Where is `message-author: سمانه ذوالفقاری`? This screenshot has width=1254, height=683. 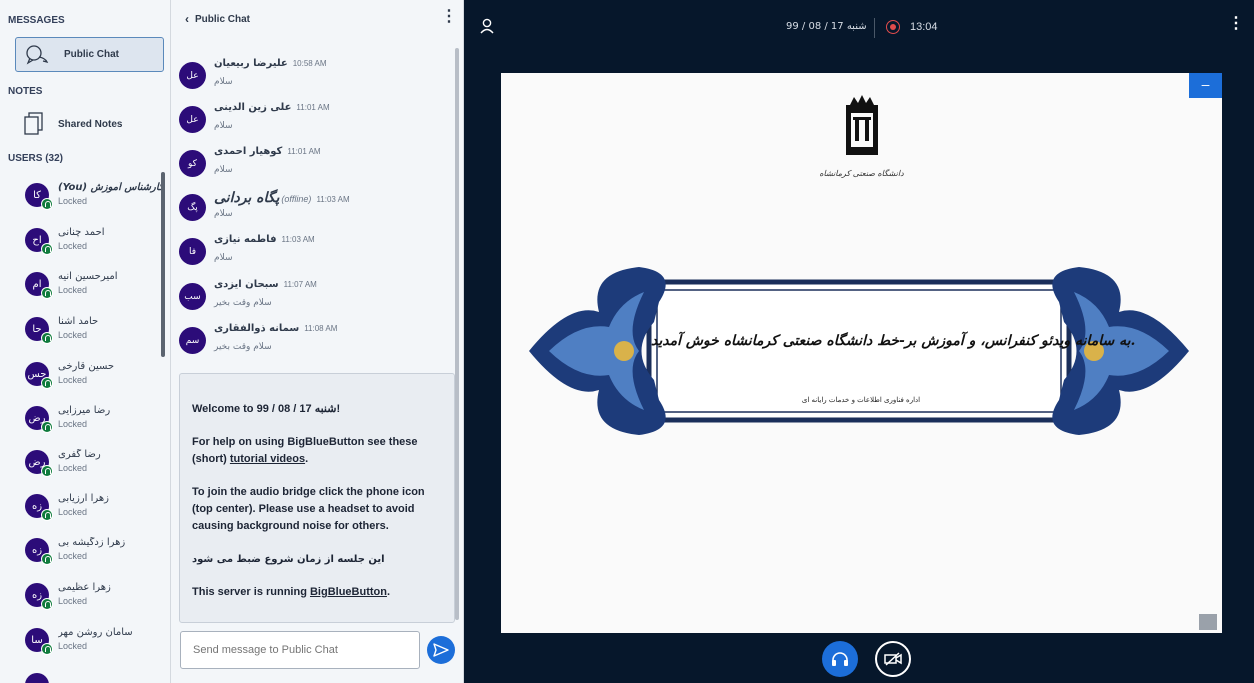
message-author: سمانه ذوالفقاری is located at coordinates (257, 328).